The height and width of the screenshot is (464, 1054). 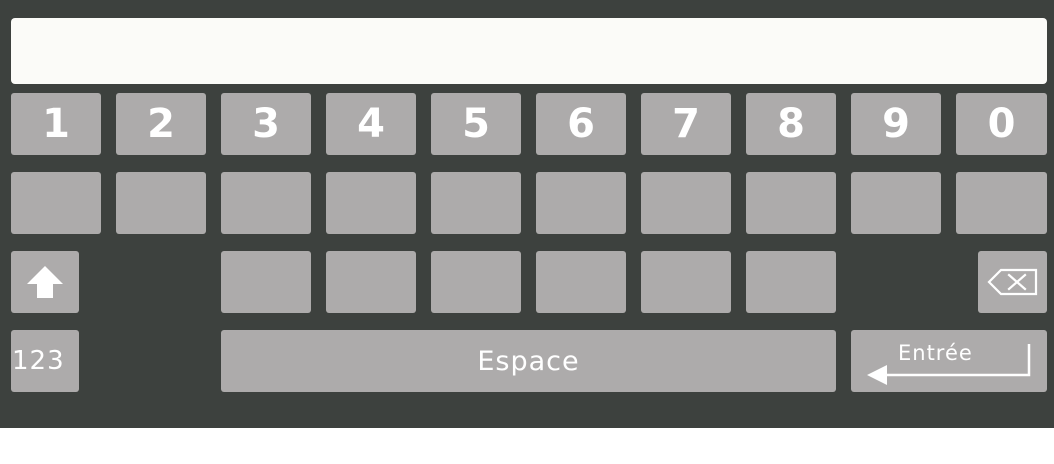 What do you see at coordinates (1001, 124) in the screenshot?
I see `key-0: 0` at bounding box center [1001, 124].